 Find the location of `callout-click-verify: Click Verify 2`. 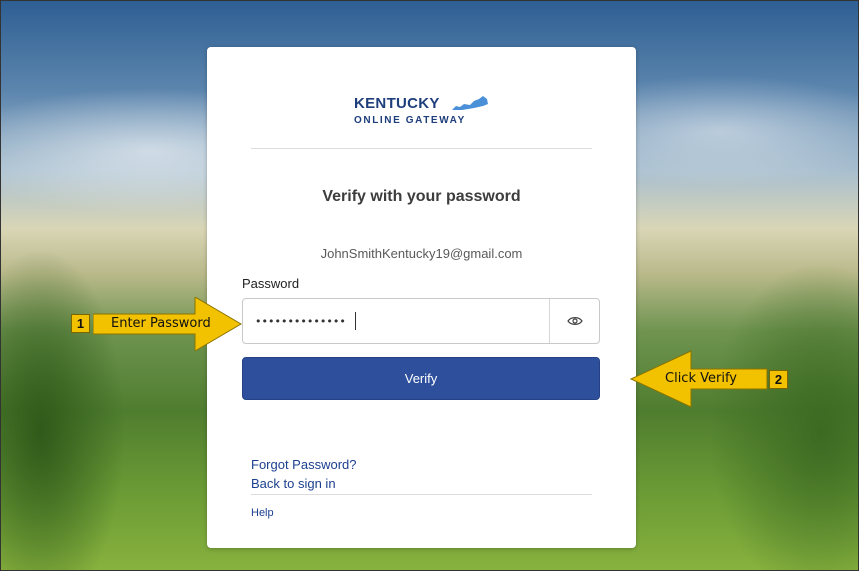

callout-click-verify: Click Verify 2 is located at coordinates (709, 379).